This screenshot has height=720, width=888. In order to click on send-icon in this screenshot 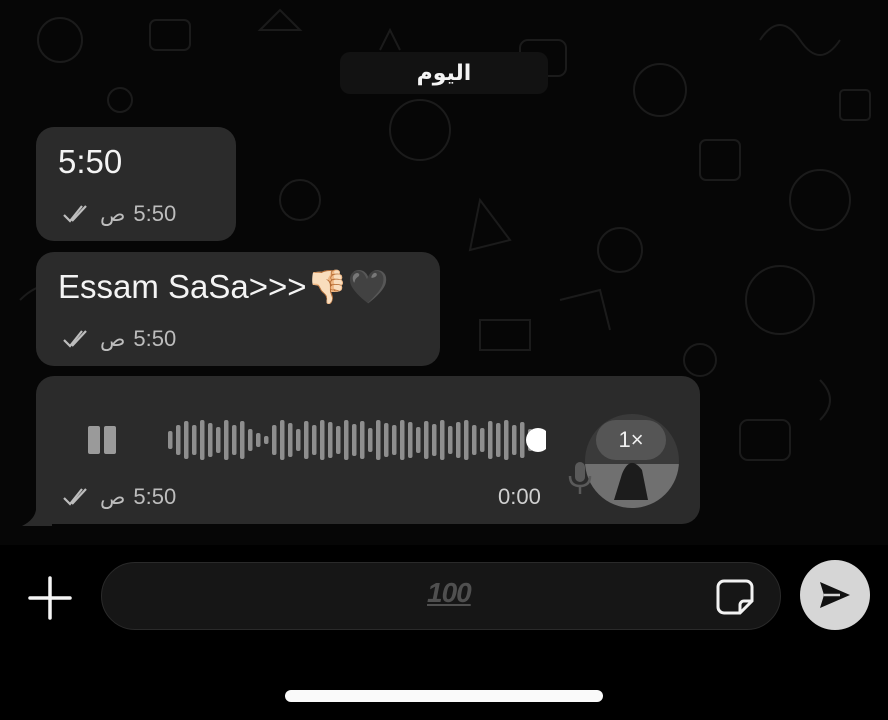, I will do `click(835, 595)`.